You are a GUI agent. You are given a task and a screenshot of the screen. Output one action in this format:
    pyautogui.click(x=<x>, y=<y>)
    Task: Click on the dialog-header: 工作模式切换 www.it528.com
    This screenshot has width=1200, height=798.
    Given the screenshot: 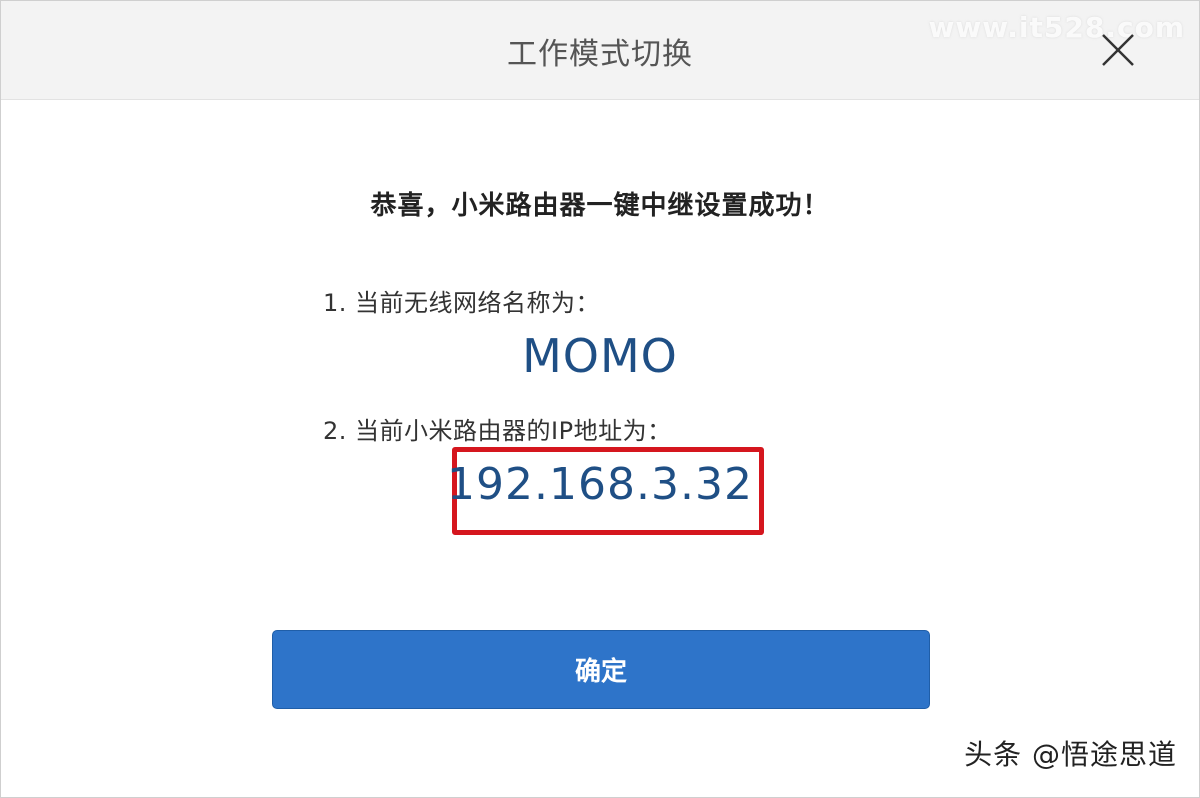 What is the action you would take?
    pyautogui.click(x=600, y=50)
    